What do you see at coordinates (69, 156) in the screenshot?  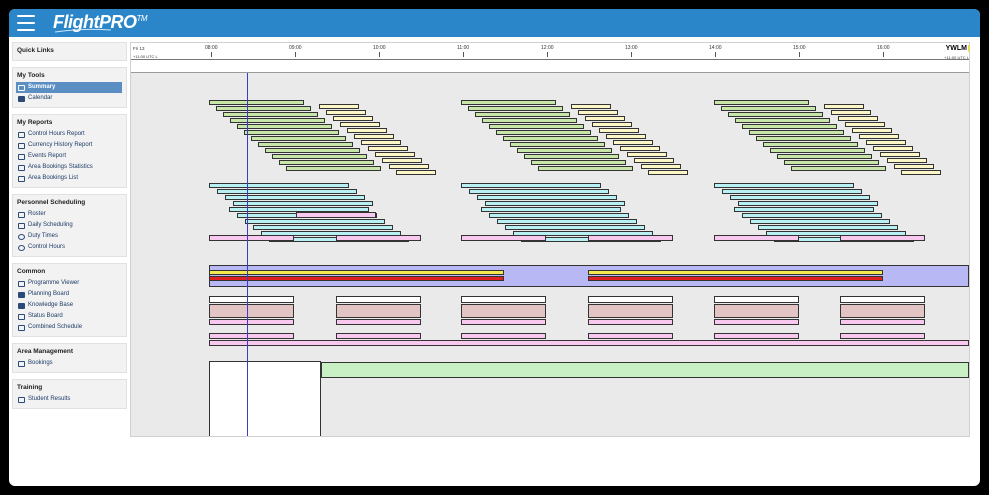 I see `sidebar-item-events-report: Events Report` at bounding box center [69, 156].